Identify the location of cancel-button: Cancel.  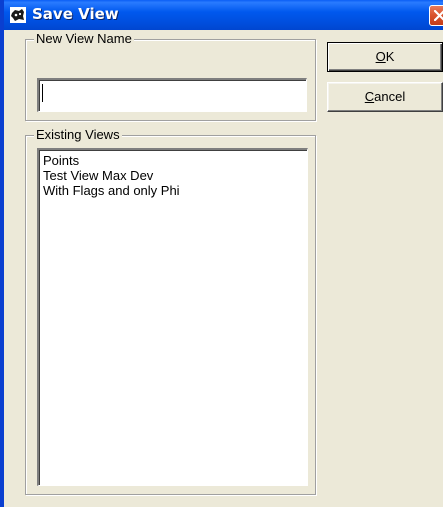
(385, 97).